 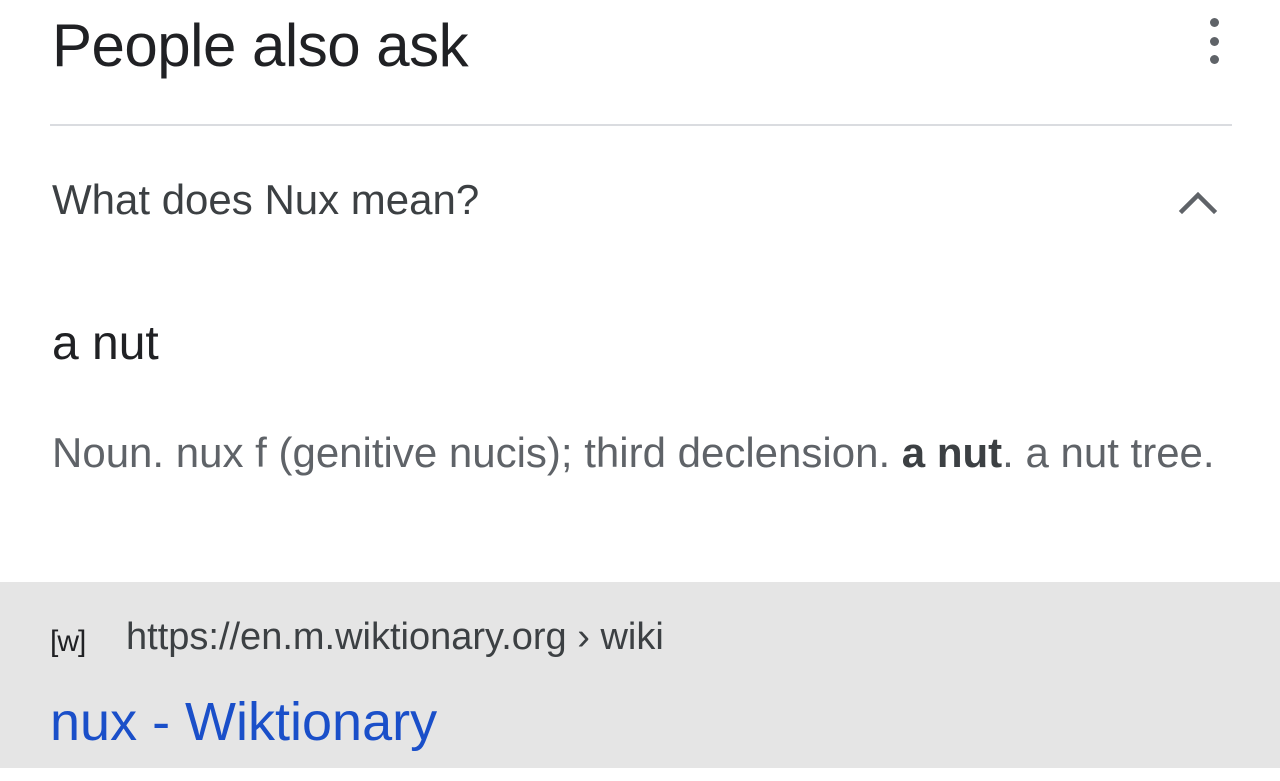 I want to click on snippet-text-after: . a nut tree., so click(x=1108, y=452).